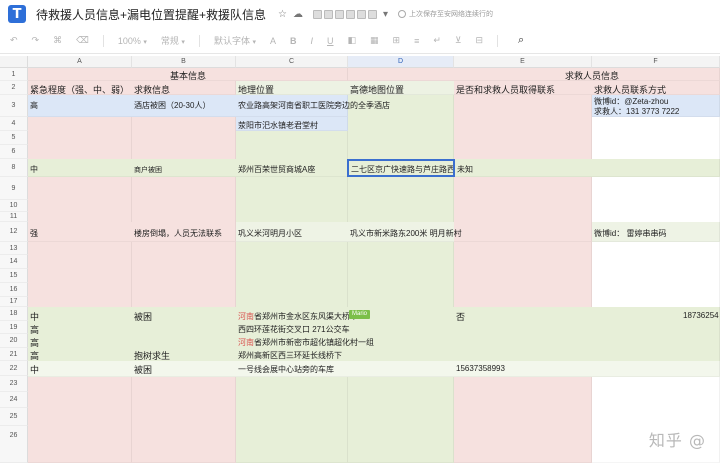 This screenshot has width=720, height=463. I want to click on table-cell: 微博id： 雷婷串串码, so click(630, 233).